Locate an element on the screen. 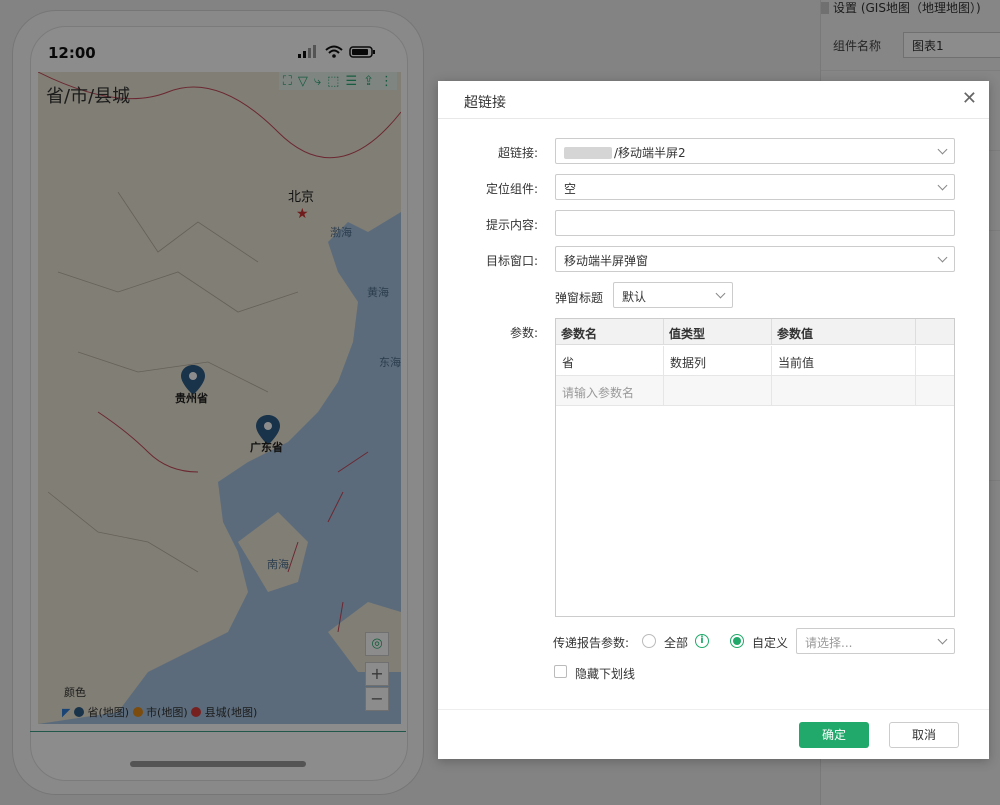 Image resolution: width=1000 pixels, height=805 pixels. radio-all-label: 全部 is located at coordinates (676, 643).